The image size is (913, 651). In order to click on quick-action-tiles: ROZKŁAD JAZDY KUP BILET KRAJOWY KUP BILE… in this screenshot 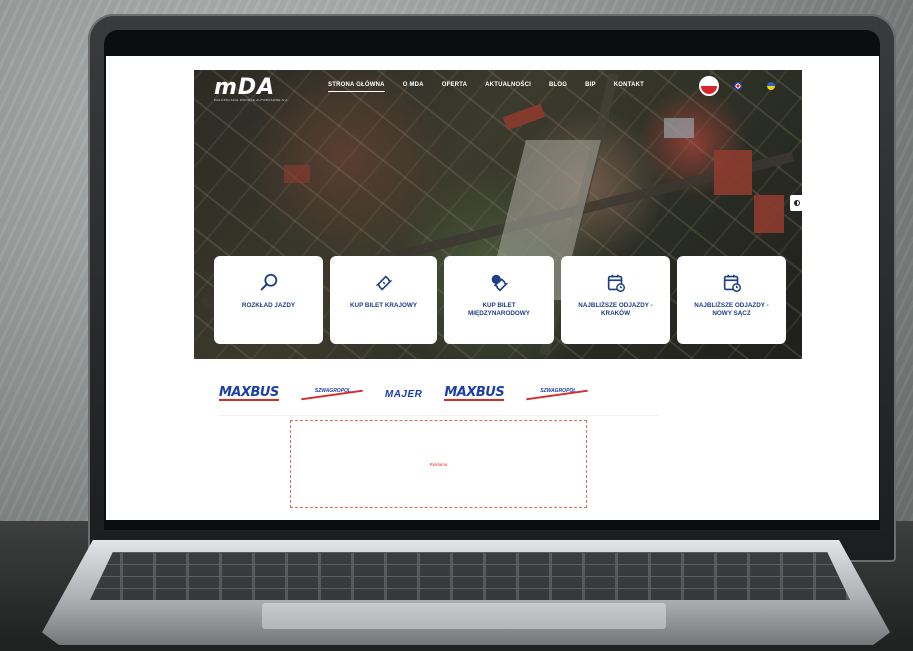, I will do `click(500, 300)`.